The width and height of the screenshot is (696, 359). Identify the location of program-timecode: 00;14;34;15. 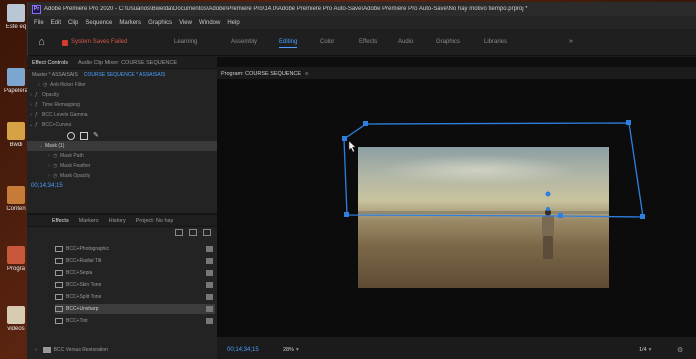
(243, 350).